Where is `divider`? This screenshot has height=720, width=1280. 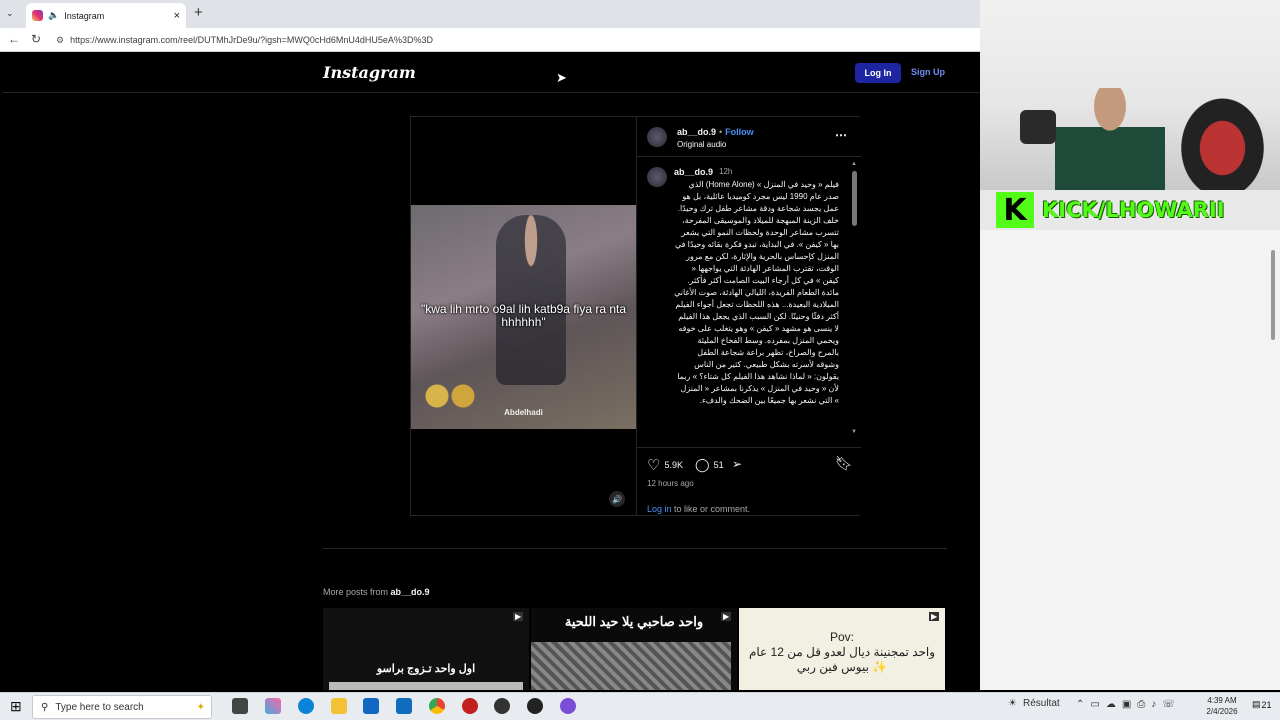
divider is located at coordinates (635, 548).